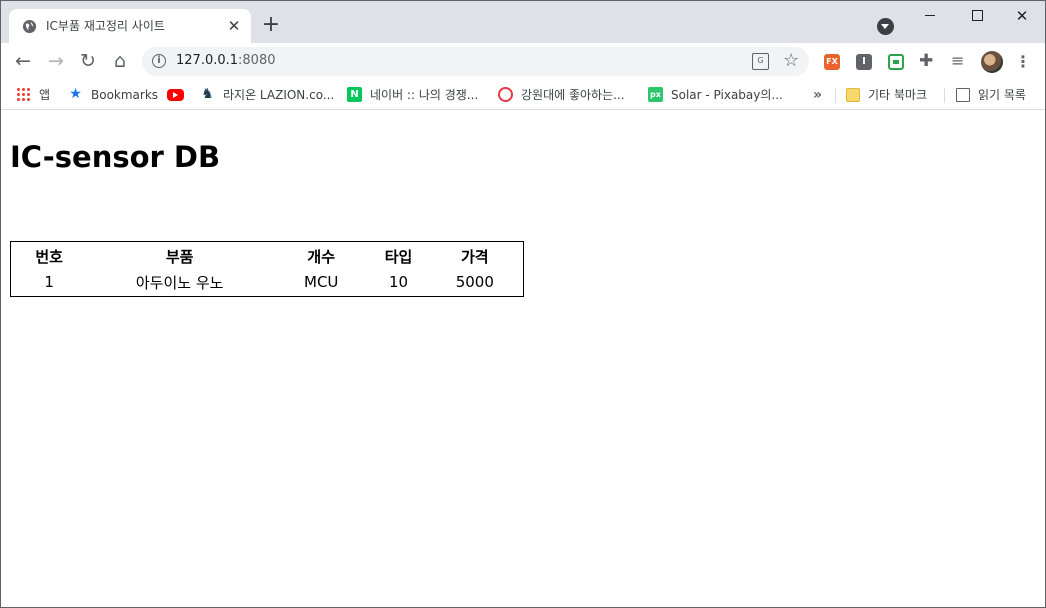  Describe the element at coordinates (832, 62) in the screenshot. I see `fx-extension-icon: FX` at that location.